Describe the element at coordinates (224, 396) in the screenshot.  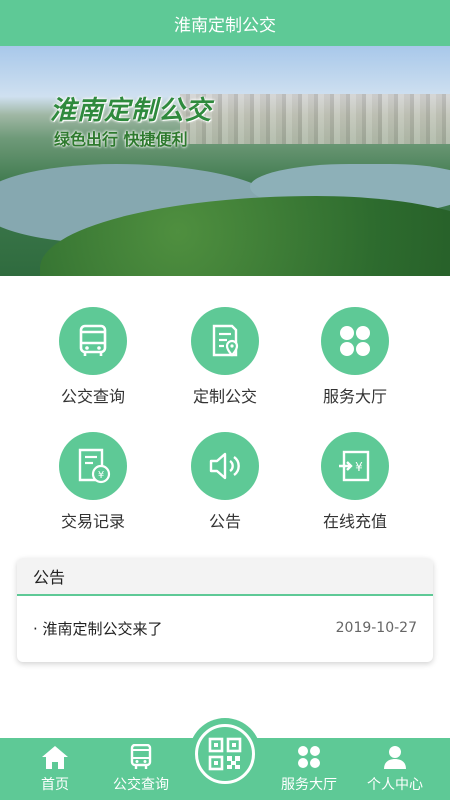
I see `feature-label: 定制公交` at that location.